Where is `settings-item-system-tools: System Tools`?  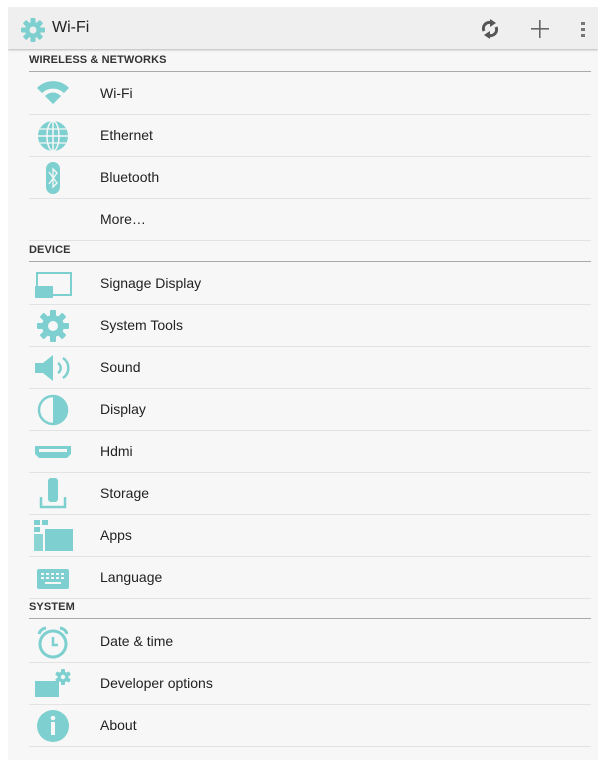 settings-item-system-tools: System Tools is located at coordinates (310, 326).